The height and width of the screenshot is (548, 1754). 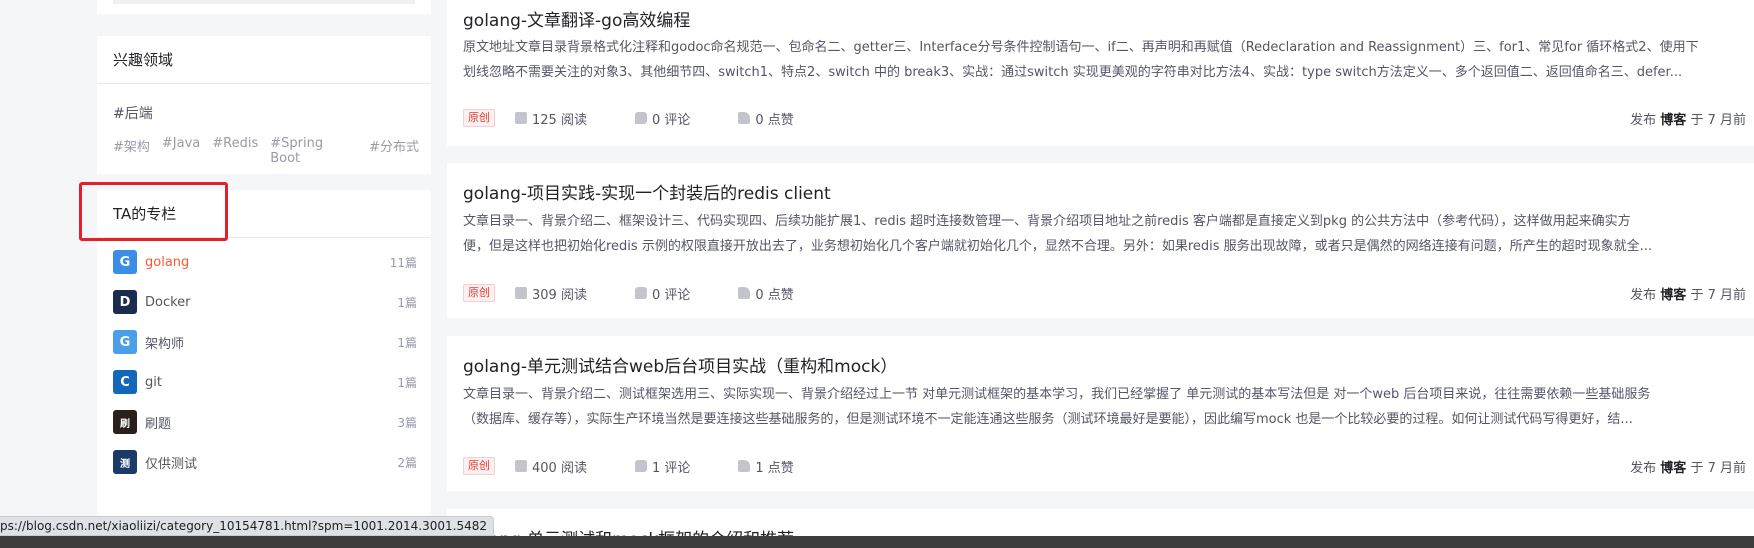 What do you see at coordinates (647, 191) in the screenshot?
I see `article-title: golang-项目实践-实现一个封装后的redis client` at bounding box center [647, 191].